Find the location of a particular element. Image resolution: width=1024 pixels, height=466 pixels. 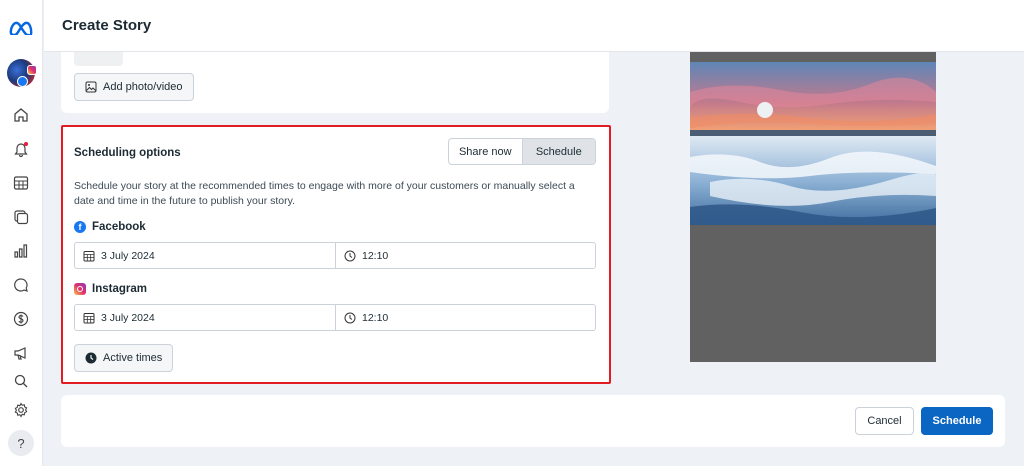

search-icon is located at coordinates (21, 381).